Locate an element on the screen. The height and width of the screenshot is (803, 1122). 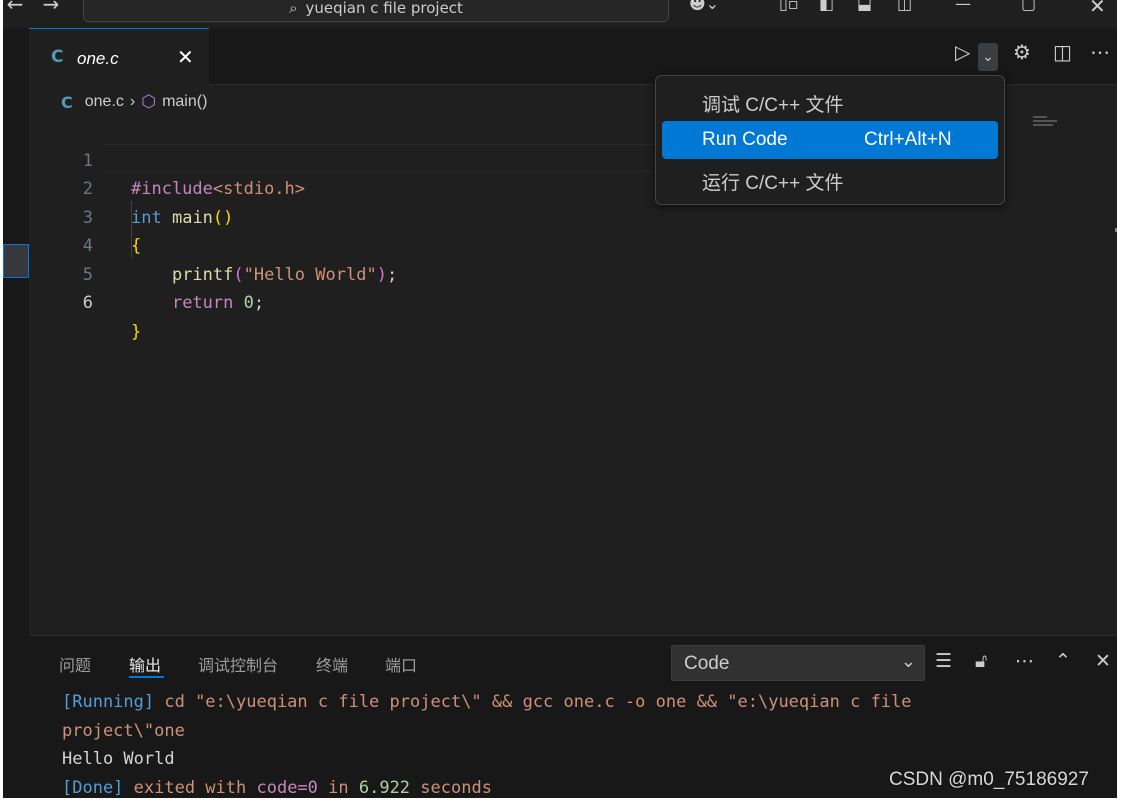
menu-item-label: 调试 C/C++ 文件 is located at coordinates (773, 105).